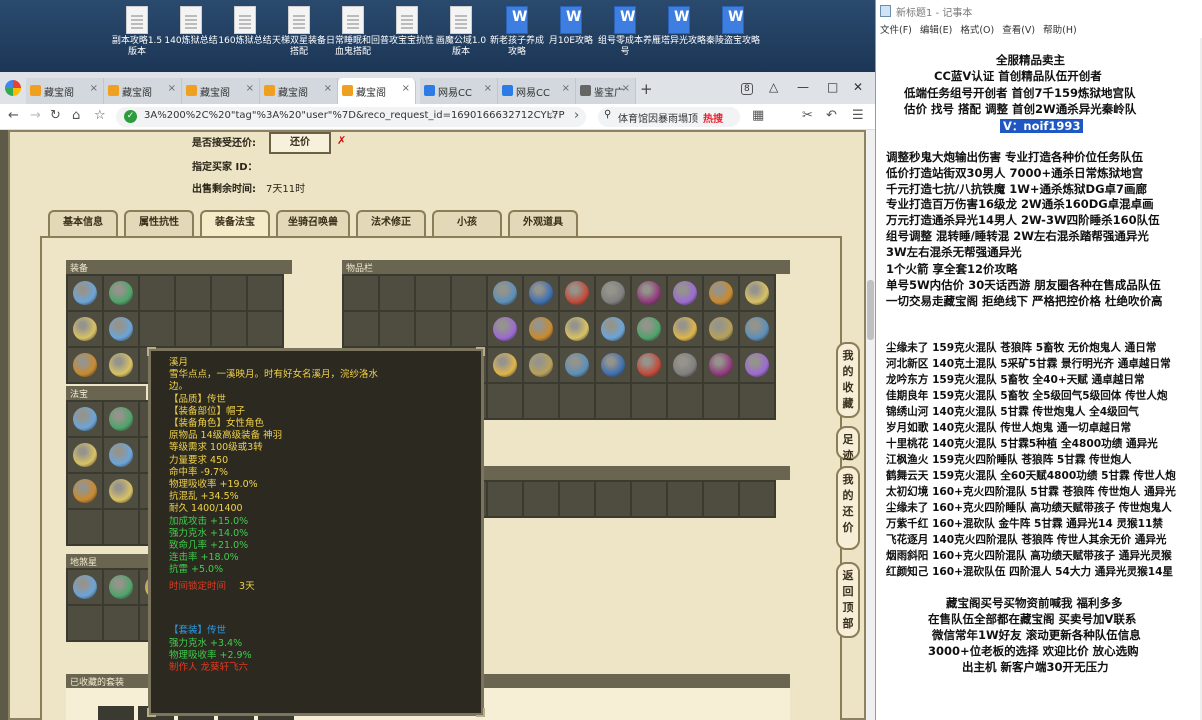 Image resolution: width=1202 pixels, height=720 pixels. Describe the element at coordinates (1060, 30) in the screenshot. I see `notepad-menu-item: 帮助(H)` at that location.